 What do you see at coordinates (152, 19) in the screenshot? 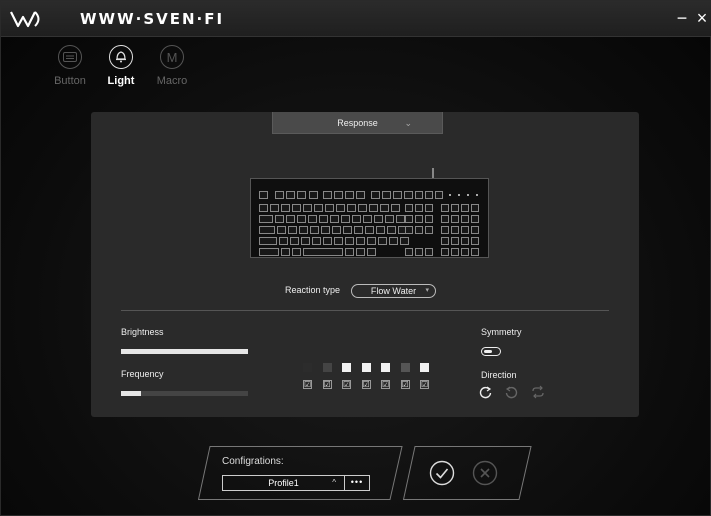
I see `brand-title: WWW·SVEN·FI` at bounding box center [152, 19].